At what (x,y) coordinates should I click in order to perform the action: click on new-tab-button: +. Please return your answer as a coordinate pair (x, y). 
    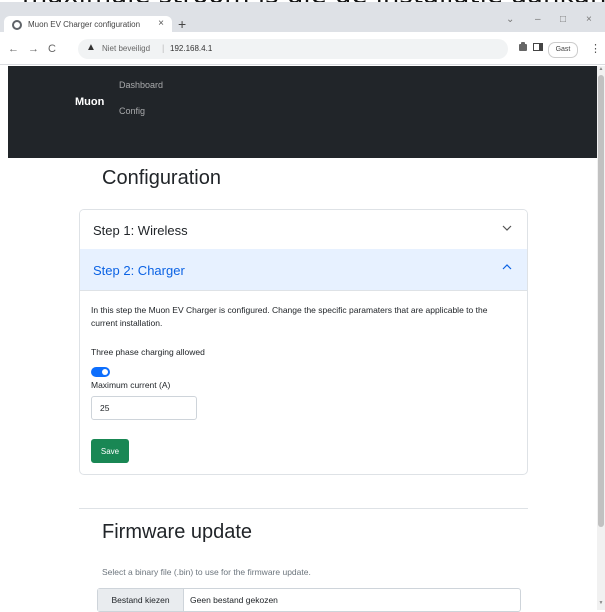
    Looking at the image, I should click on (182, 24).